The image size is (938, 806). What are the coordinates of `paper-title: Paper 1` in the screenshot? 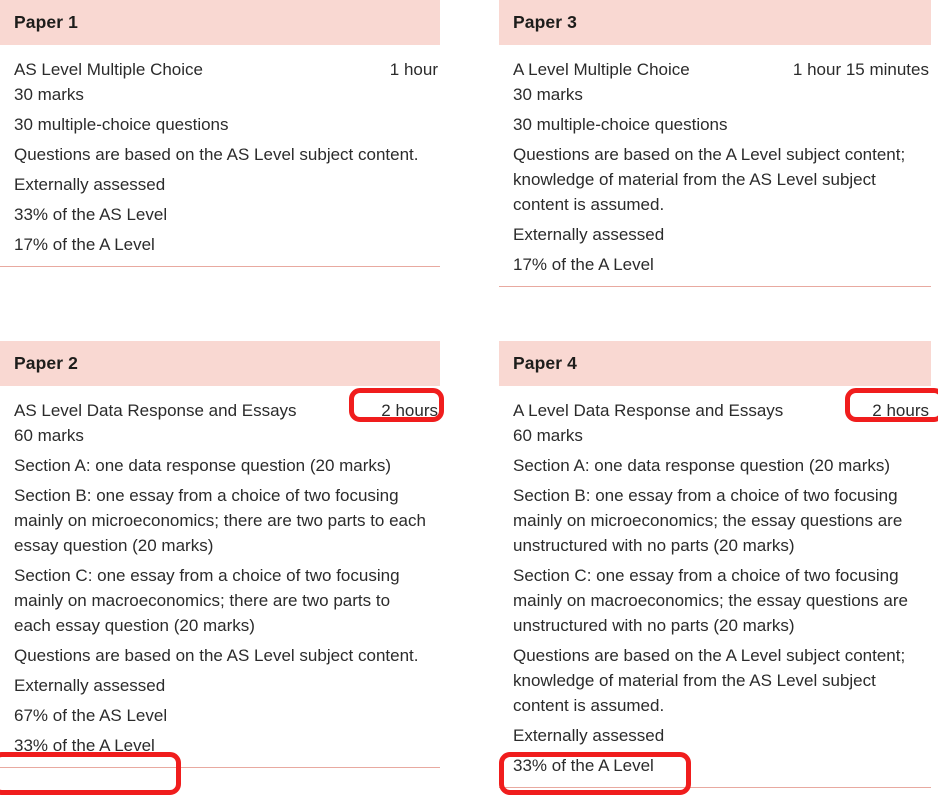 It's located at (46, 22).